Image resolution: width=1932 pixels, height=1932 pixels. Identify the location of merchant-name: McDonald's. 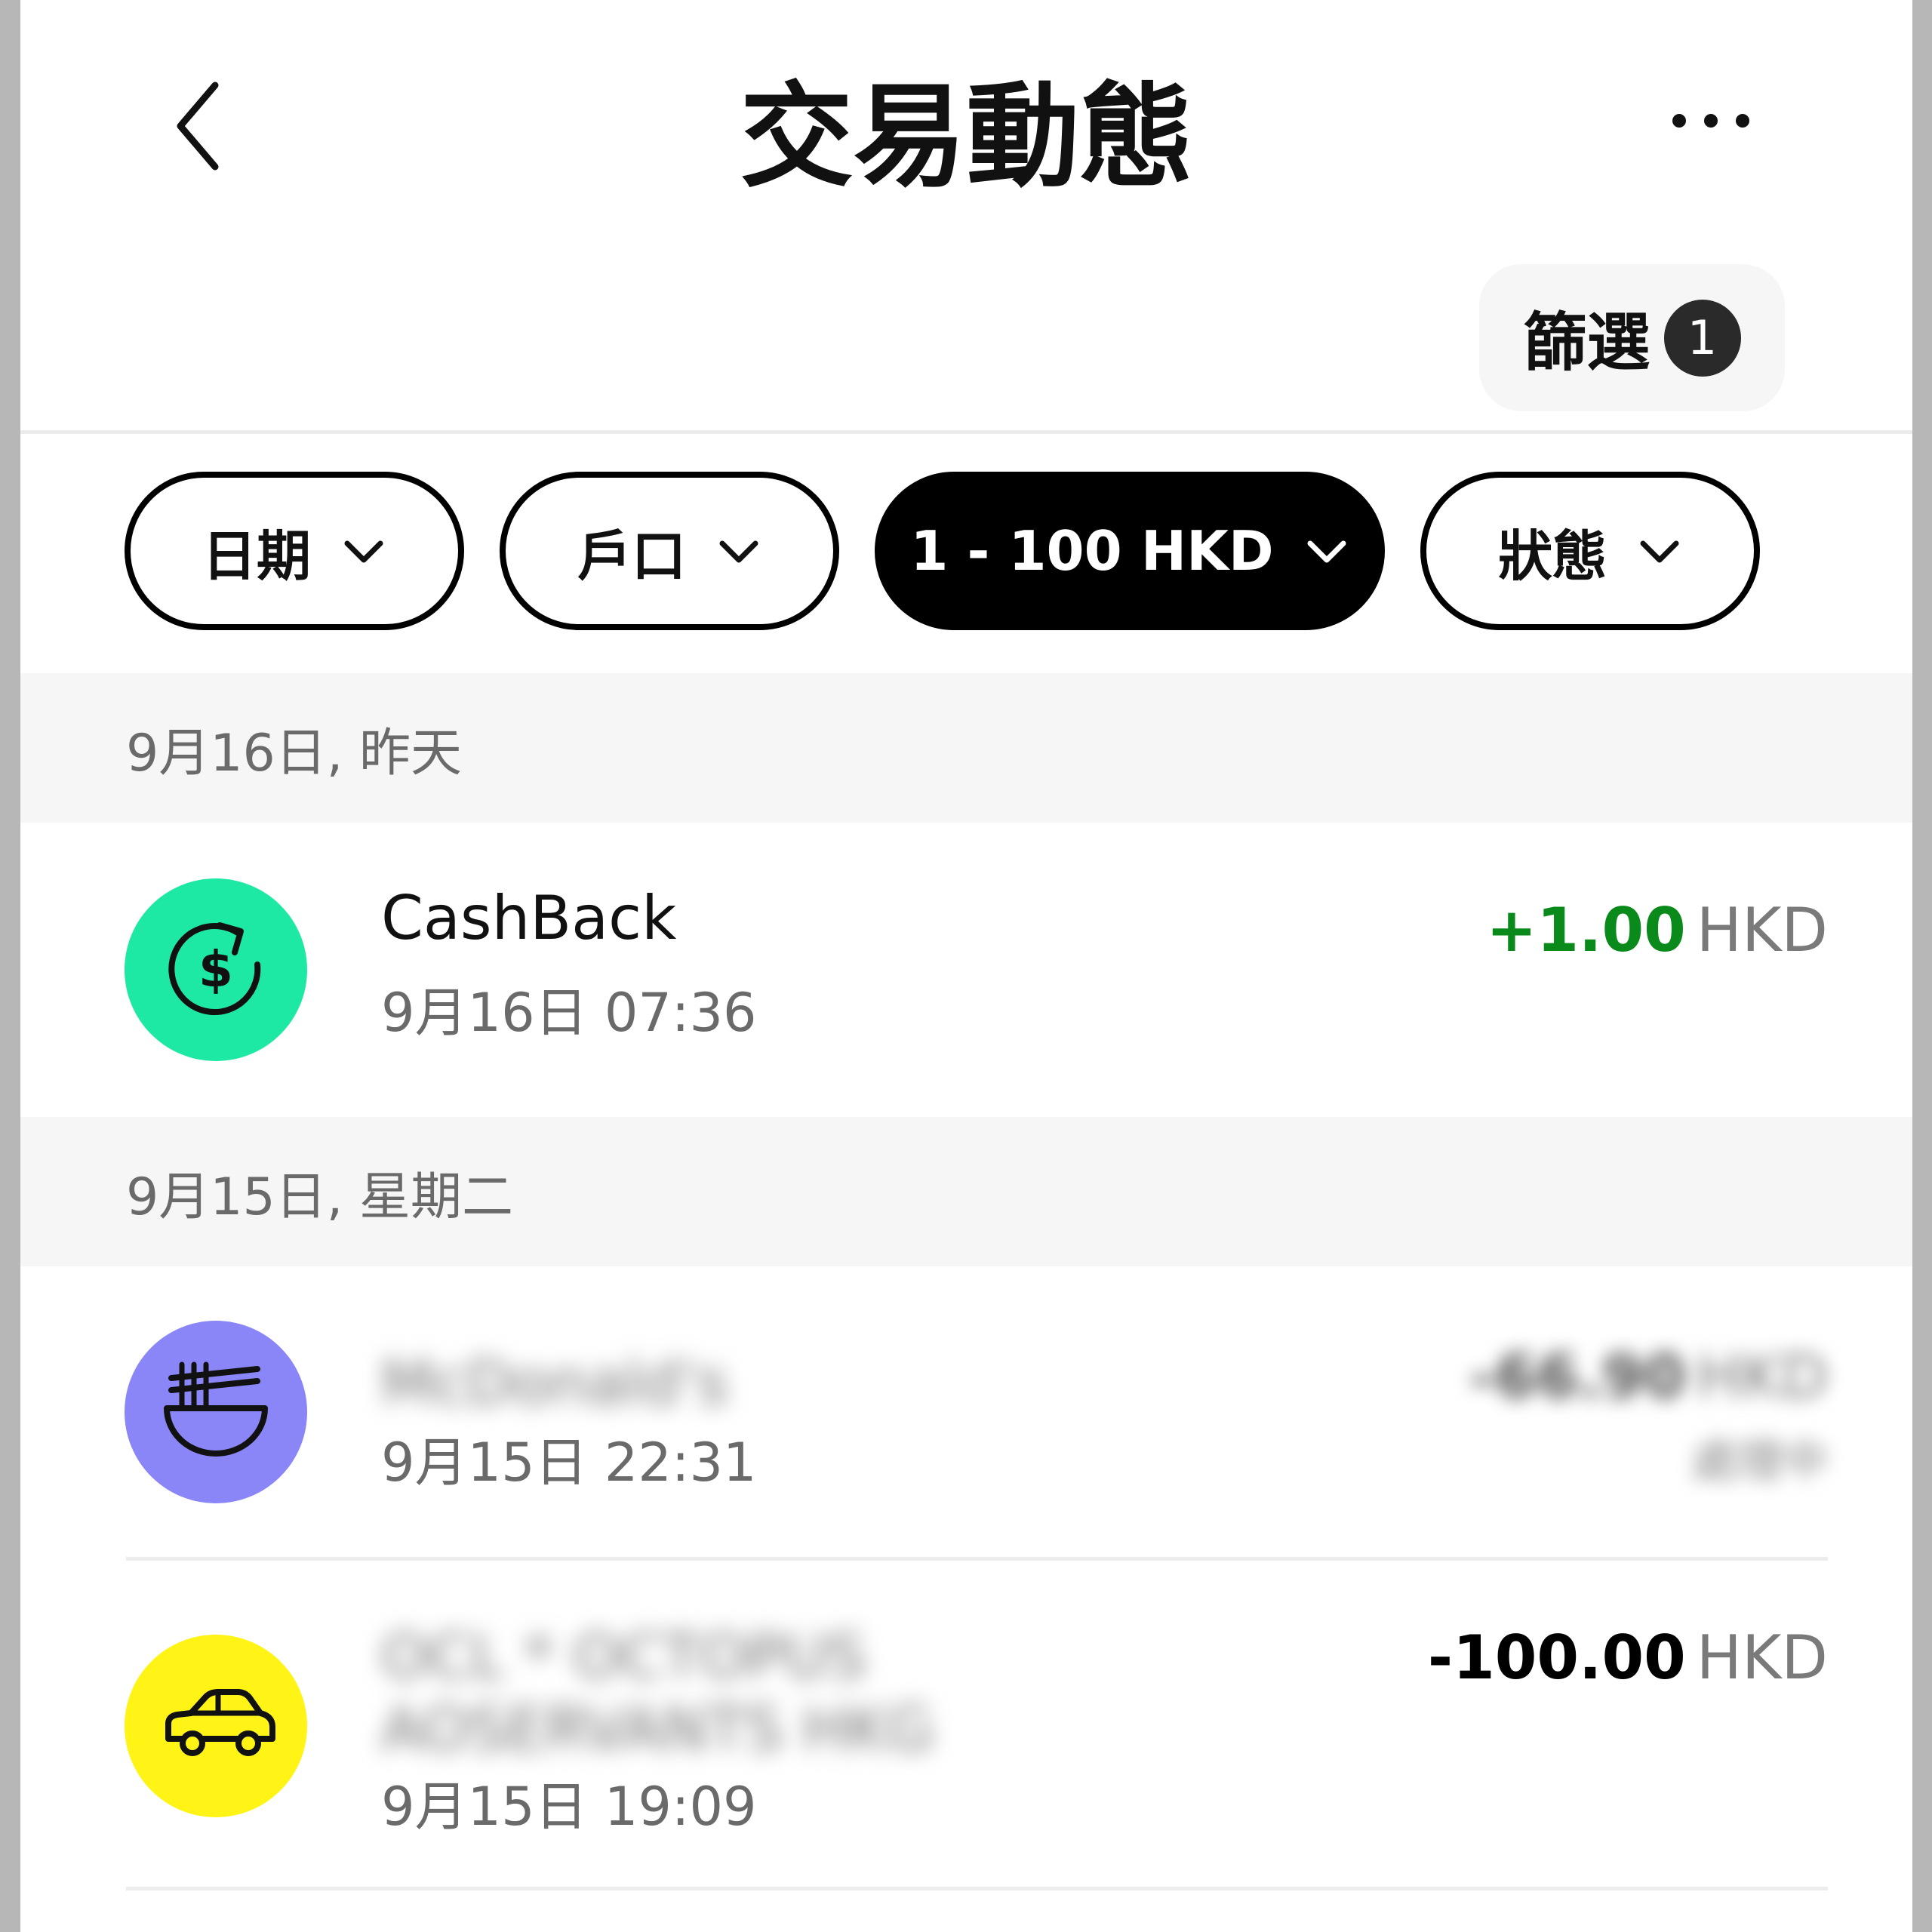
(554, 1383).